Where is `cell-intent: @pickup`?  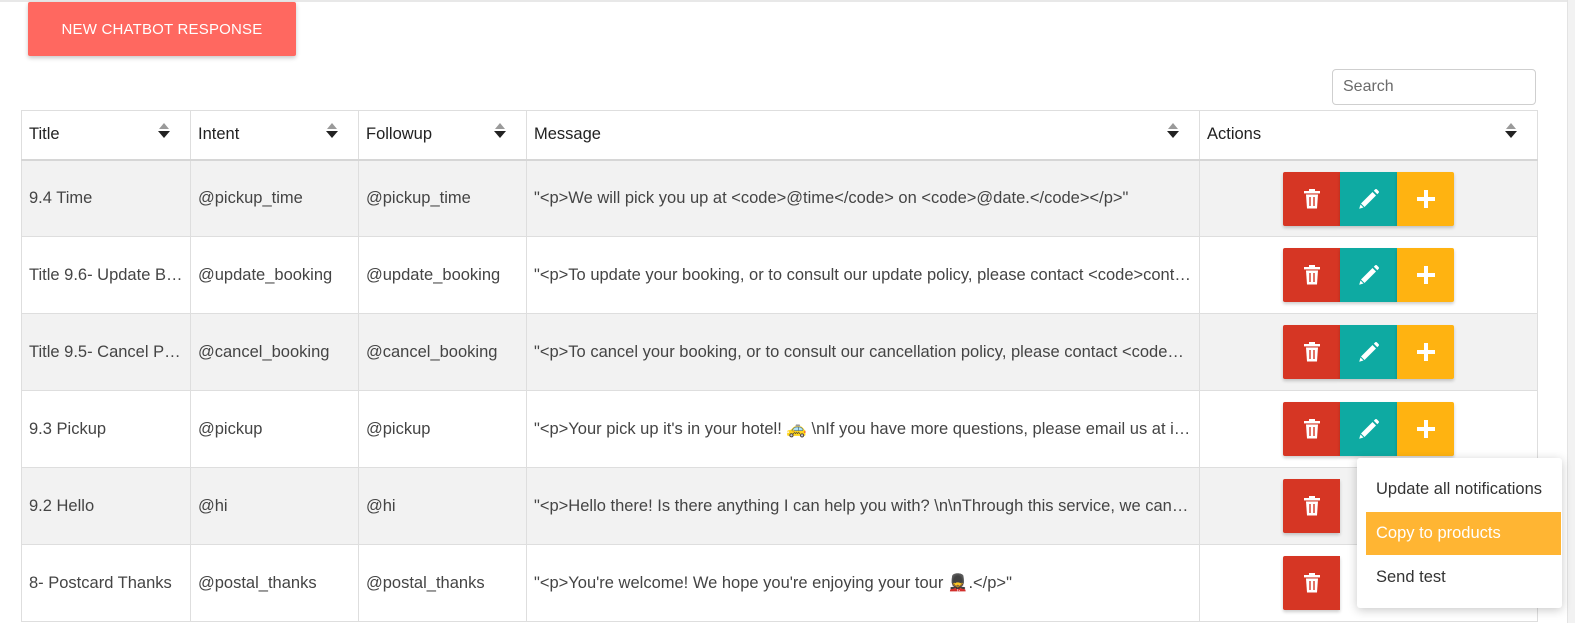 cell-intent: @pickup is located at coordinates (274, 429).